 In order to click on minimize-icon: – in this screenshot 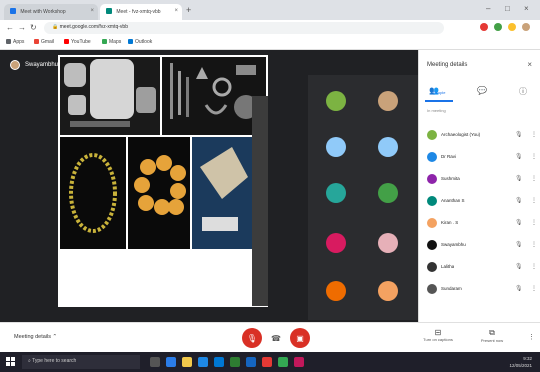, I will do `click(488, 8)`.